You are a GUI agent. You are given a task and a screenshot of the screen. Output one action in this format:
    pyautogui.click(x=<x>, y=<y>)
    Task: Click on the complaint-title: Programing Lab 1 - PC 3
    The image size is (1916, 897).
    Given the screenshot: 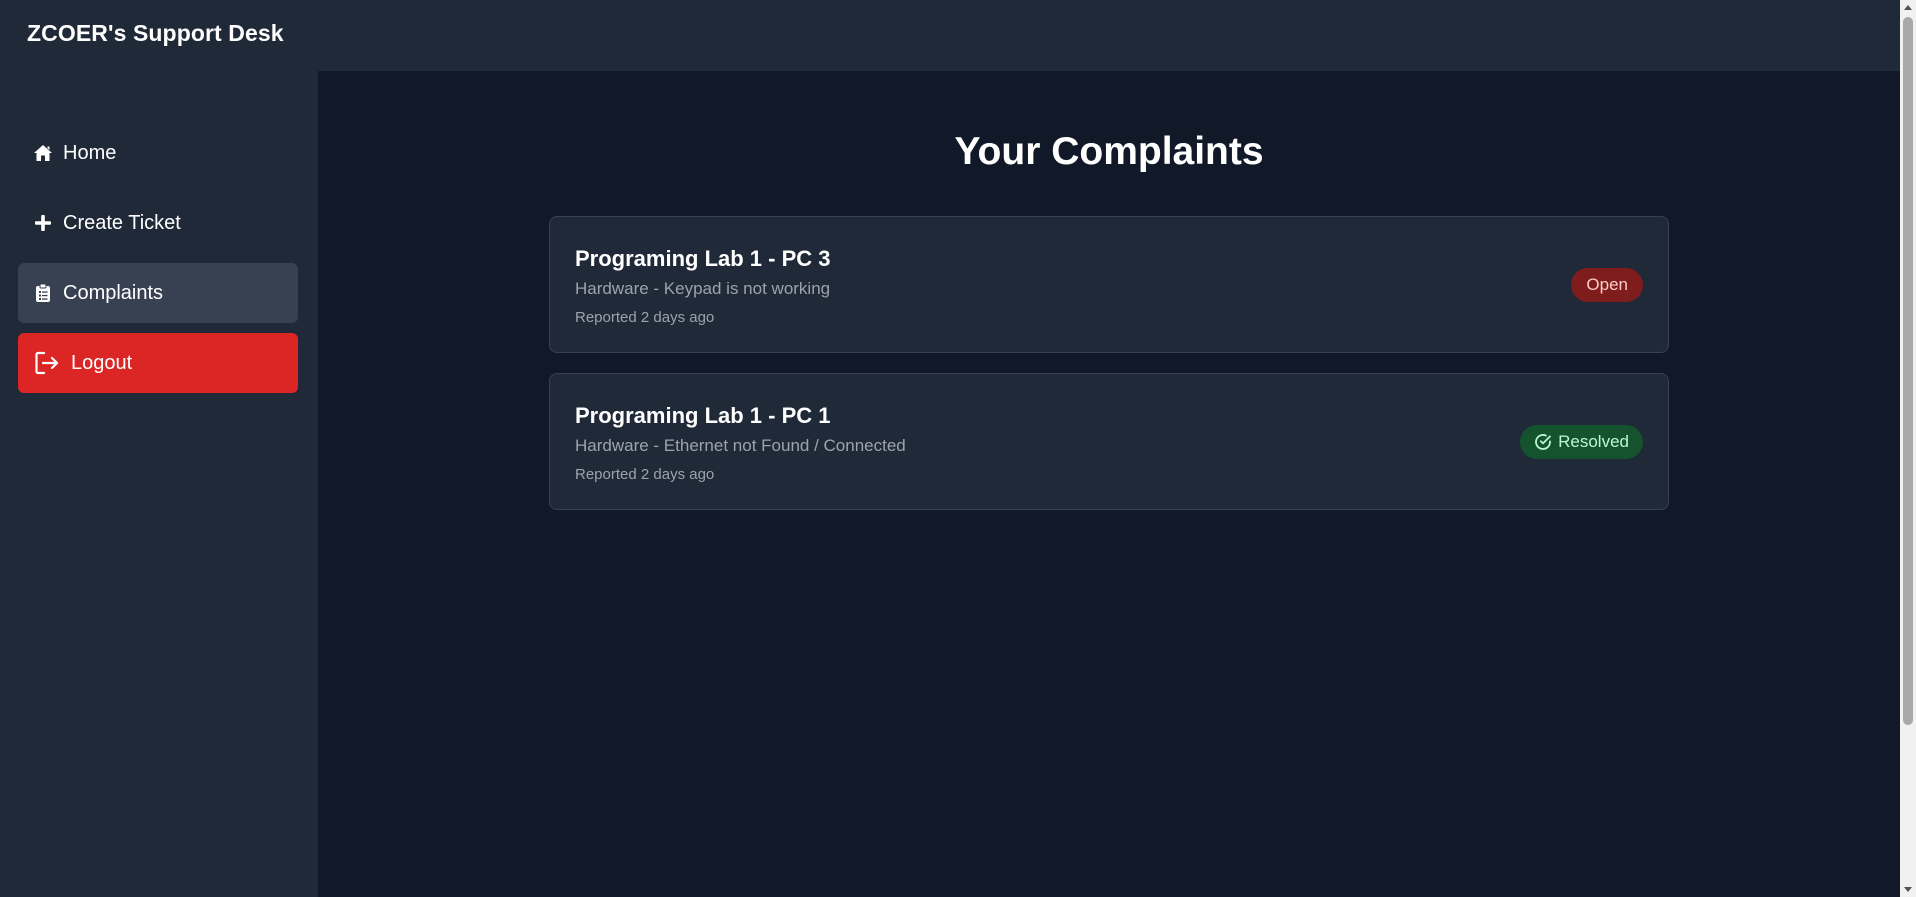 What is the action you would take?
    pyautogui.click(x=703, y=258)
    